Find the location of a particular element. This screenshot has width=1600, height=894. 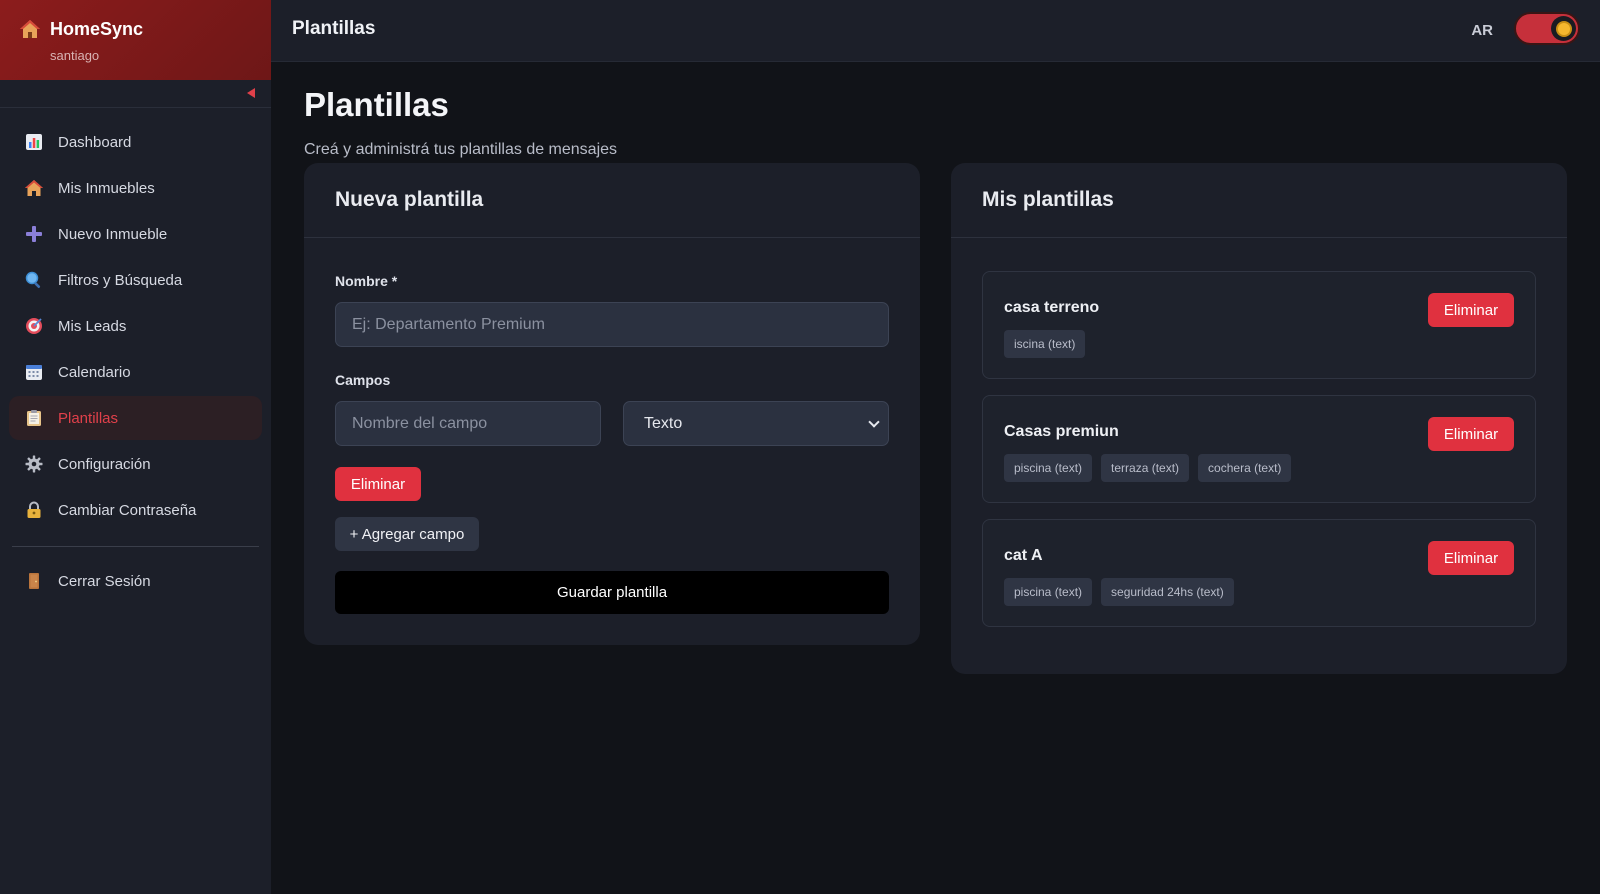

sidebar-item-cerrar-sesion: Cerrar Sesión is located at coordinates (135, 581).